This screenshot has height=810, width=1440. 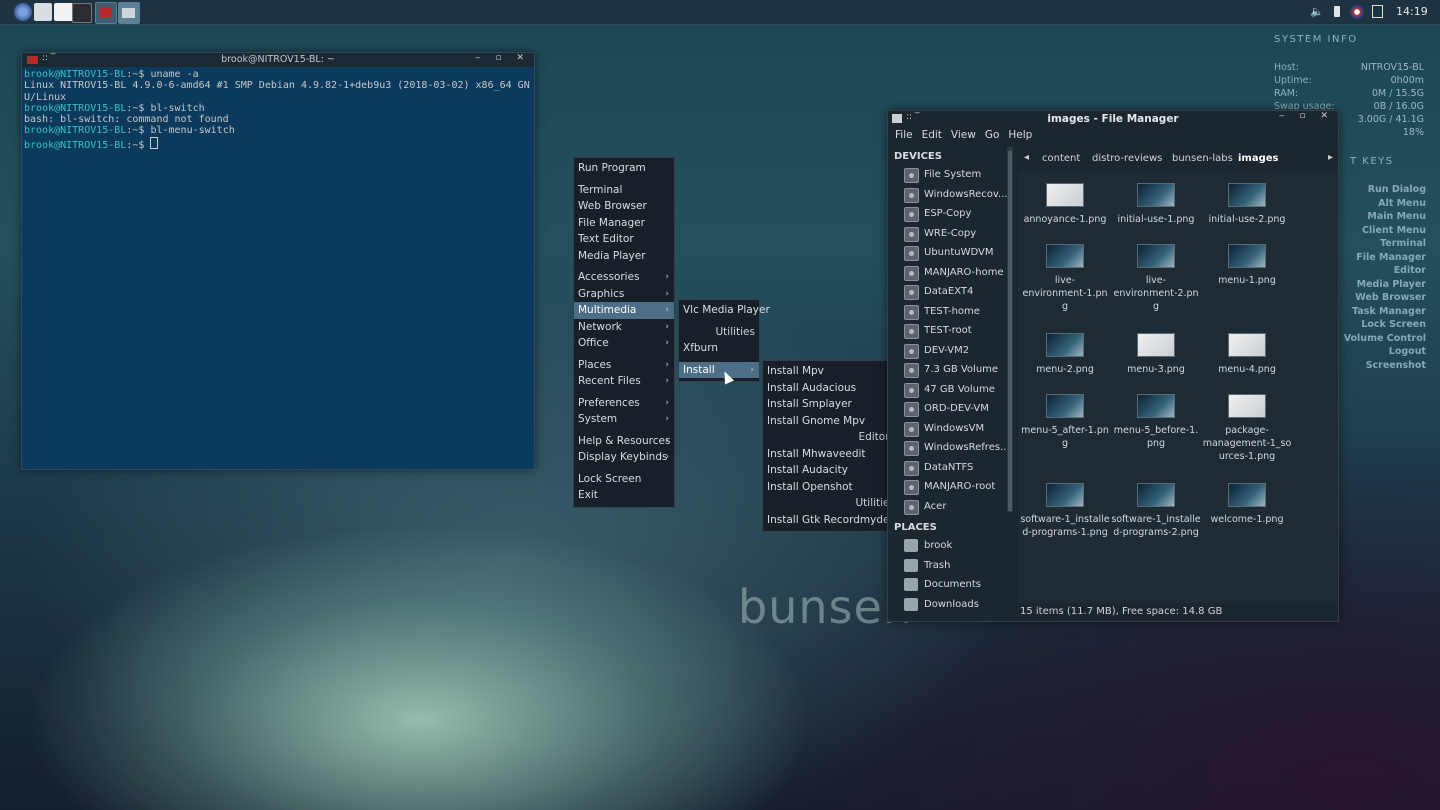 I want to click on menubar-file: File, so click(x=905, y=136).